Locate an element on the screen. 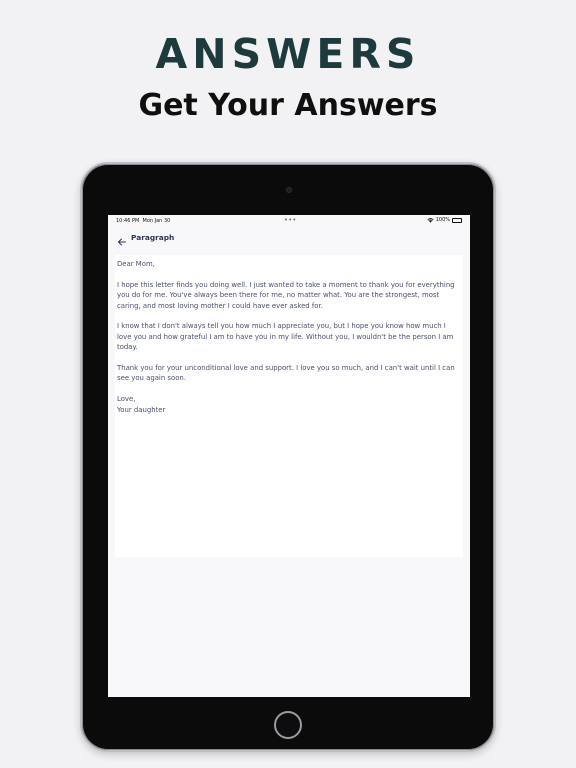  status-time-date: 10:46 PM Mon Jan 30 is located at coordinates (143, 221).